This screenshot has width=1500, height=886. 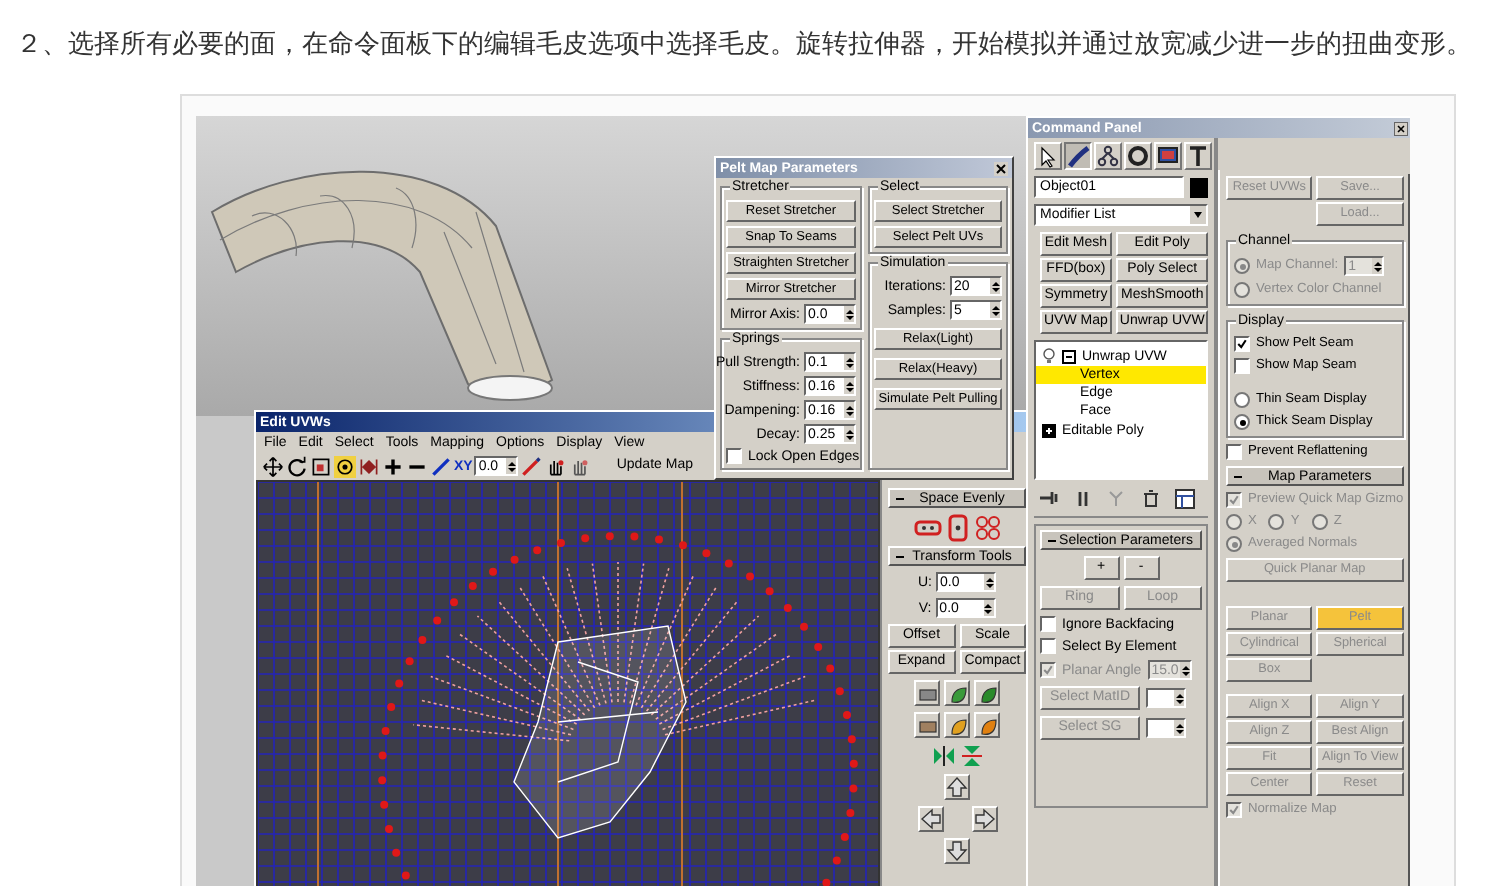 What do you see at coordinates (1049, 356) in the screenshot?
I see `light-bulb-icon` at bounding box center [1049, 356].